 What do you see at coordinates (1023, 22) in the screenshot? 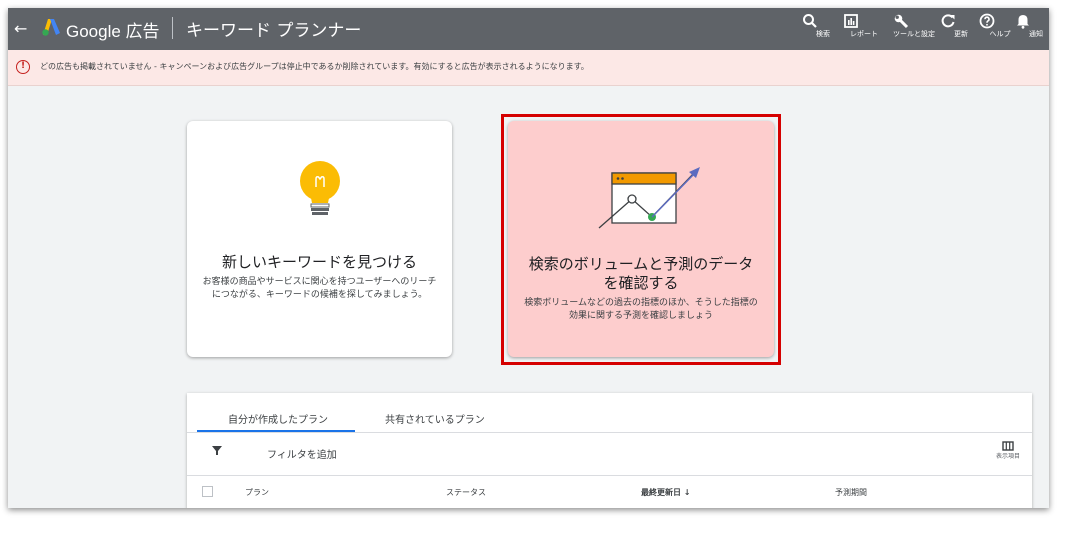
I see `bell-icon` at bounding box center [1023, 22].